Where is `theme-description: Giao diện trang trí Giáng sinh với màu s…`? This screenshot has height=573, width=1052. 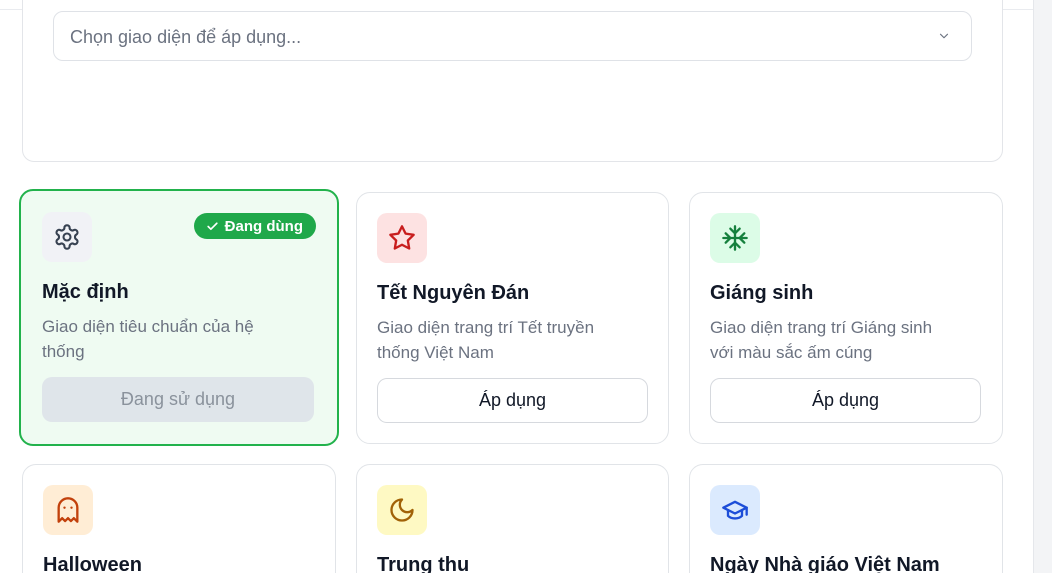
theme-description: Giao diện trang trí Giáng sinh với màu s… is located at coordinates (821, 340).